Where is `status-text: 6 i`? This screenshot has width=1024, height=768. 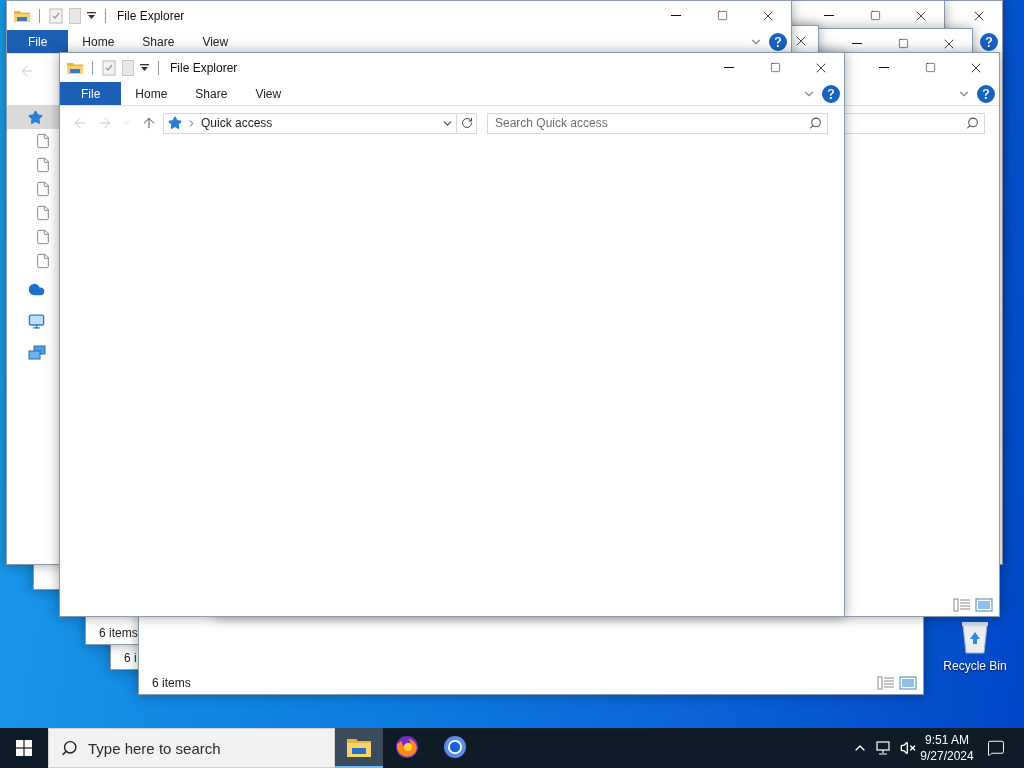
status-text: 6 i is located at coordinates (130, 658).